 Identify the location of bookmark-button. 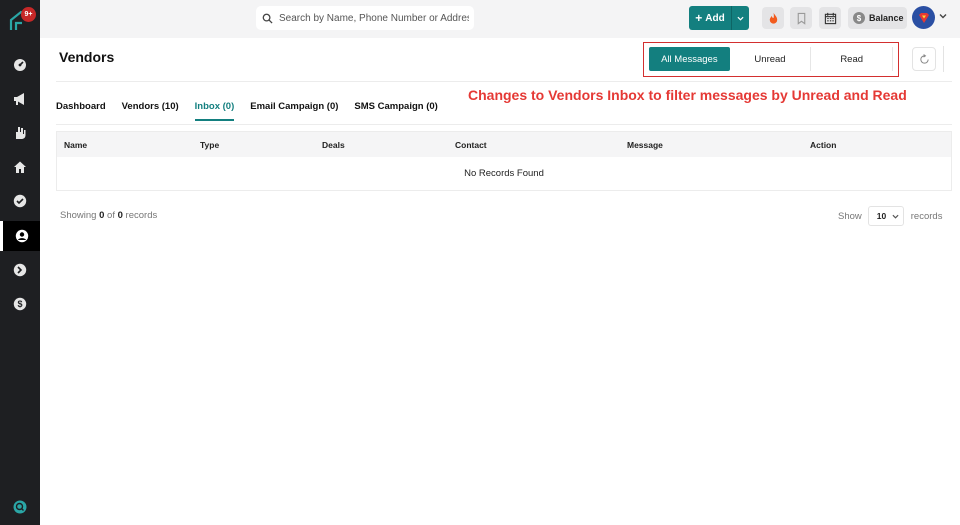
(801, 18).